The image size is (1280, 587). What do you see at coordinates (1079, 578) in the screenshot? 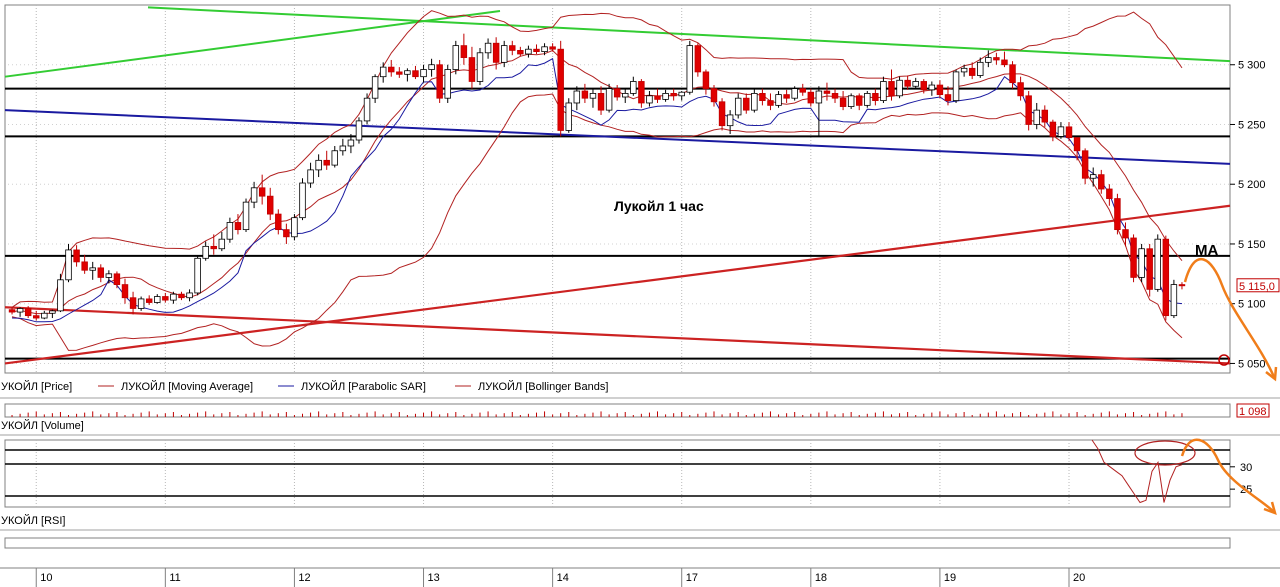
I see `date-label: 20` at bounding box center [1079, 578].